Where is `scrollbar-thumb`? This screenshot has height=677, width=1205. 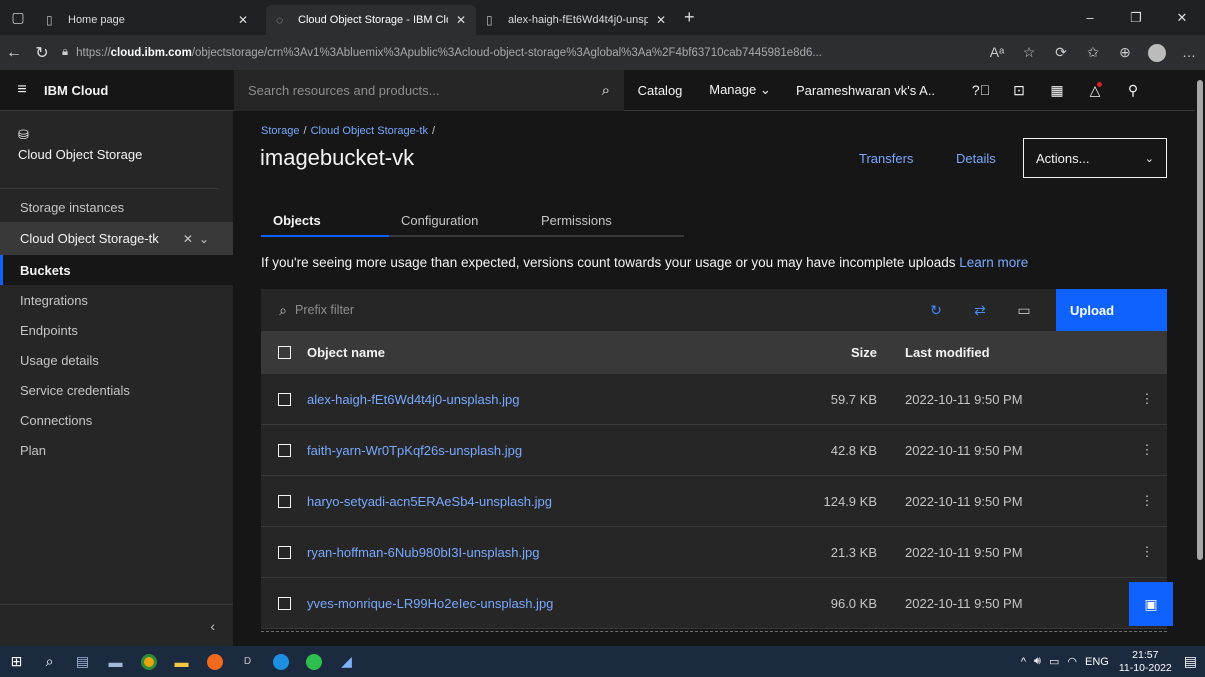
scrollbar-thumb is located at coordinates (1200, 320).